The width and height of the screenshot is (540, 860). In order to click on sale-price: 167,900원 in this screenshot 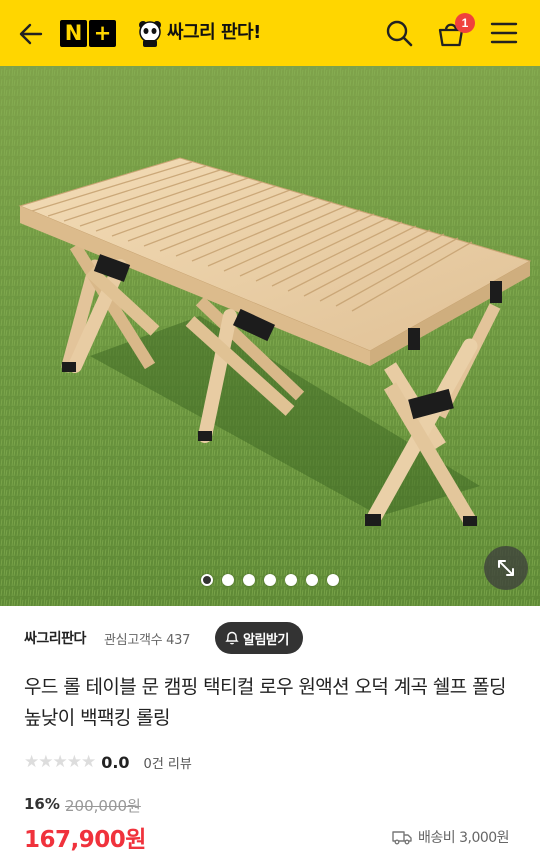, I will do `click(85, 840)`.